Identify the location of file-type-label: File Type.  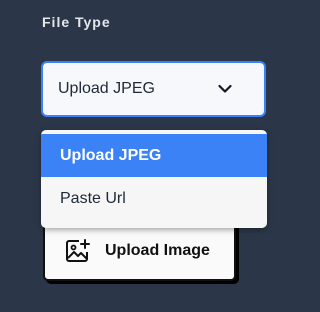
(76, 22).